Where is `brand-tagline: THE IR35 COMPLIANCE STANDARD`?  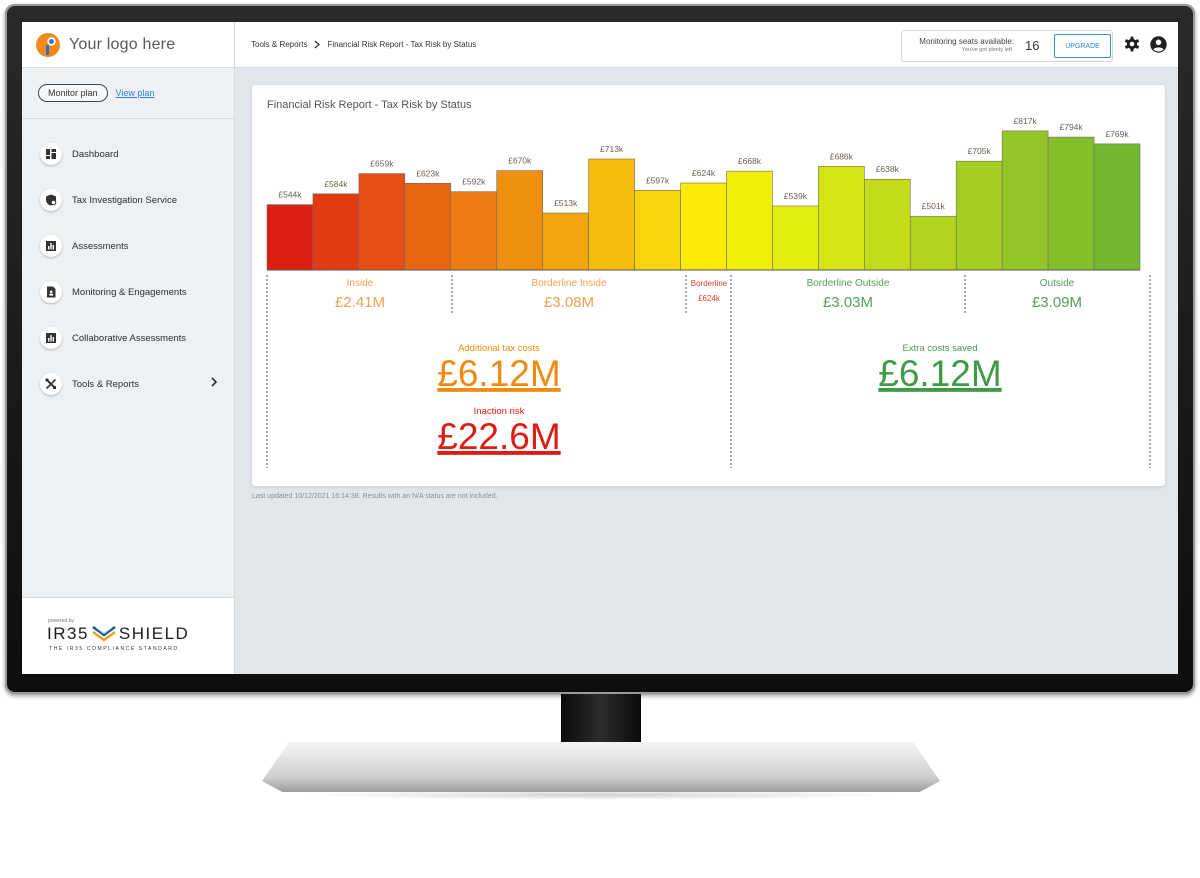 brand-tagline: THE IR35 COMPLIANCE STANDARD is located at coordinates (114, 649).